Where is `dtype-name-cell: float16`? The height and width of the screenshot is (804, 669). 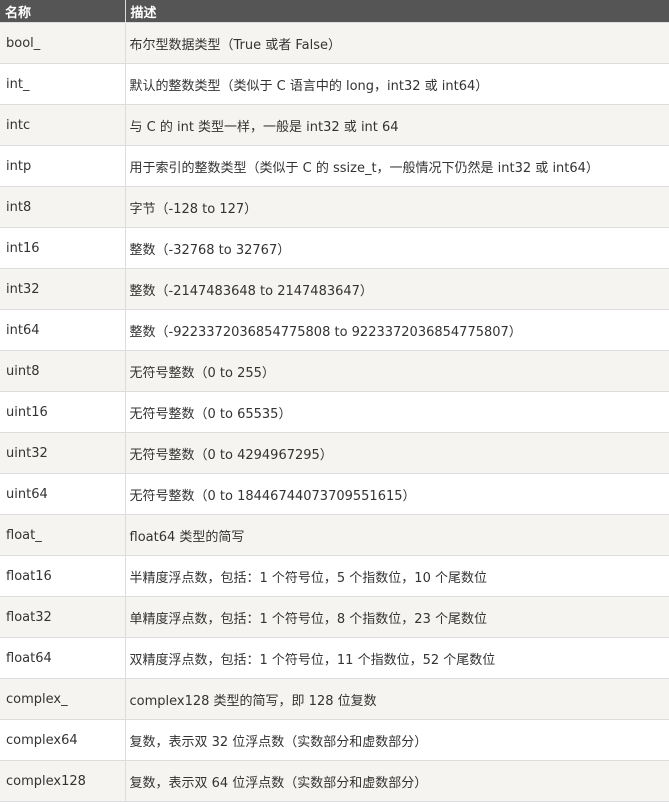 dtype-name-cell: float16 is located at coordinates (63, 576).